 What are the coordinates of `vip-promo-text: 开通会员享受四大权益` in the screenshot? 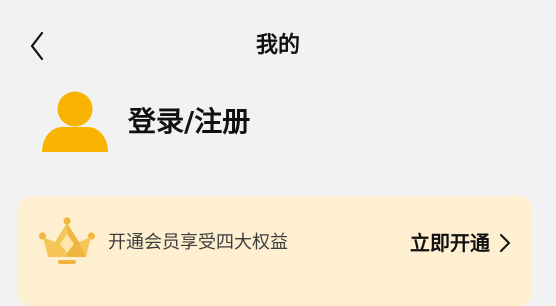 It's located at (198, 242).